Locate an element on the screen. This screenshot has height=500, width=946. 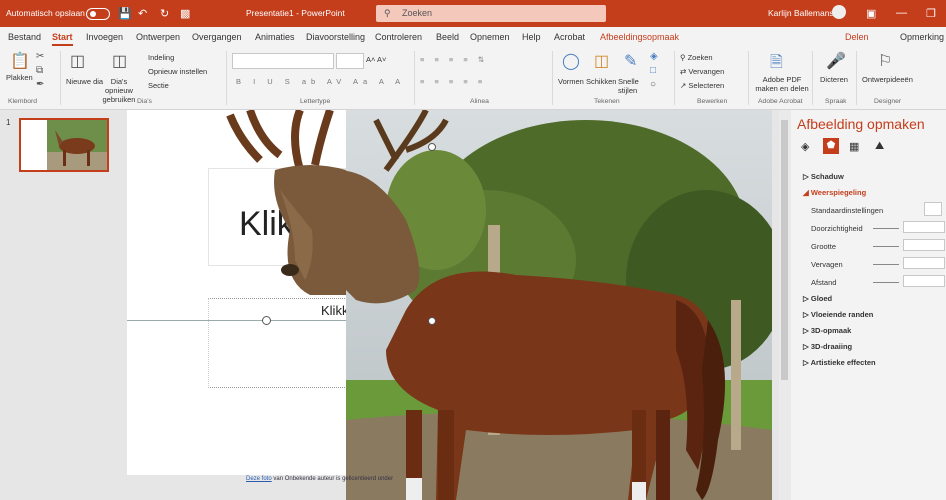
tab-beeld: Beeld is located at coordinates (447, 37).